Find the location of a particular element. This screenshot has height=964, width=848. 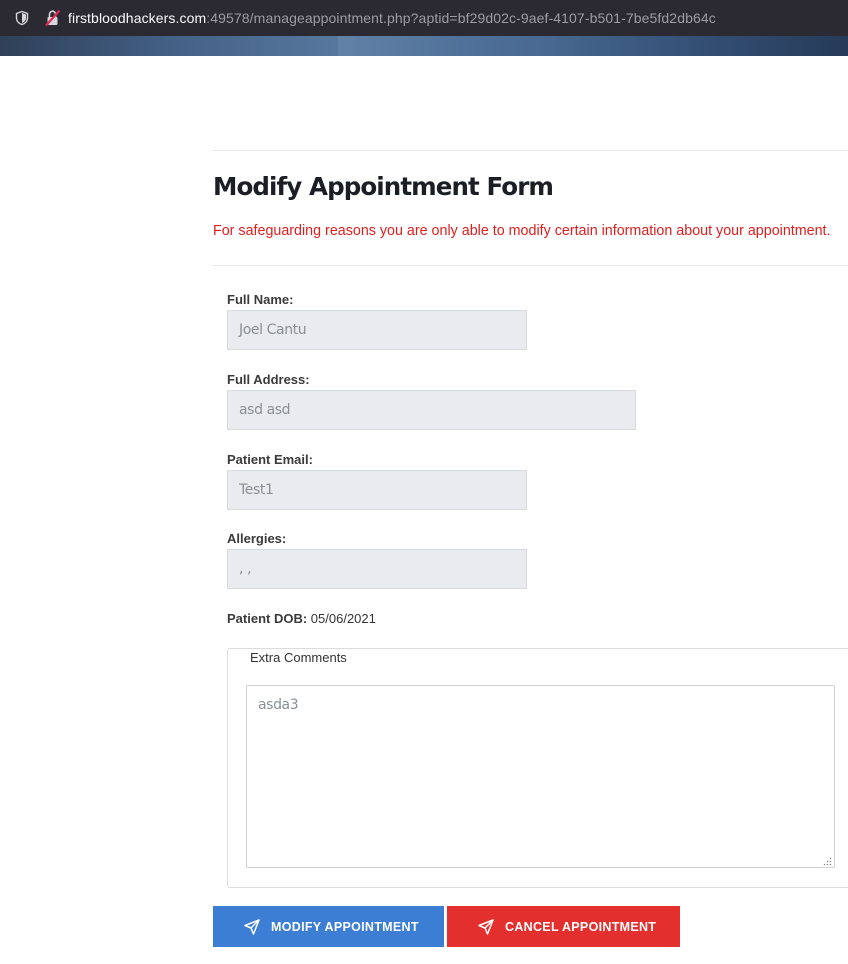

patient-dob-label: Patient DOB: is located at coordinates (267, 618).